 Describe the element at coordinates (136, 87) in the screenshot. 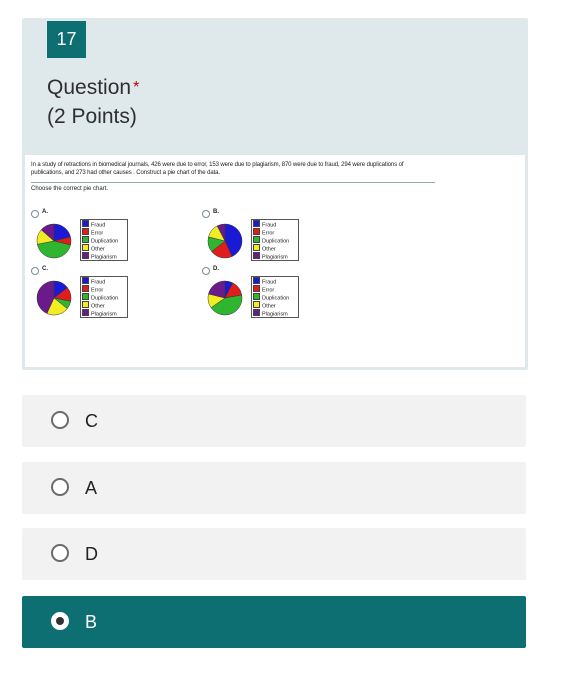

I see `required-asterisk: *` at that location.